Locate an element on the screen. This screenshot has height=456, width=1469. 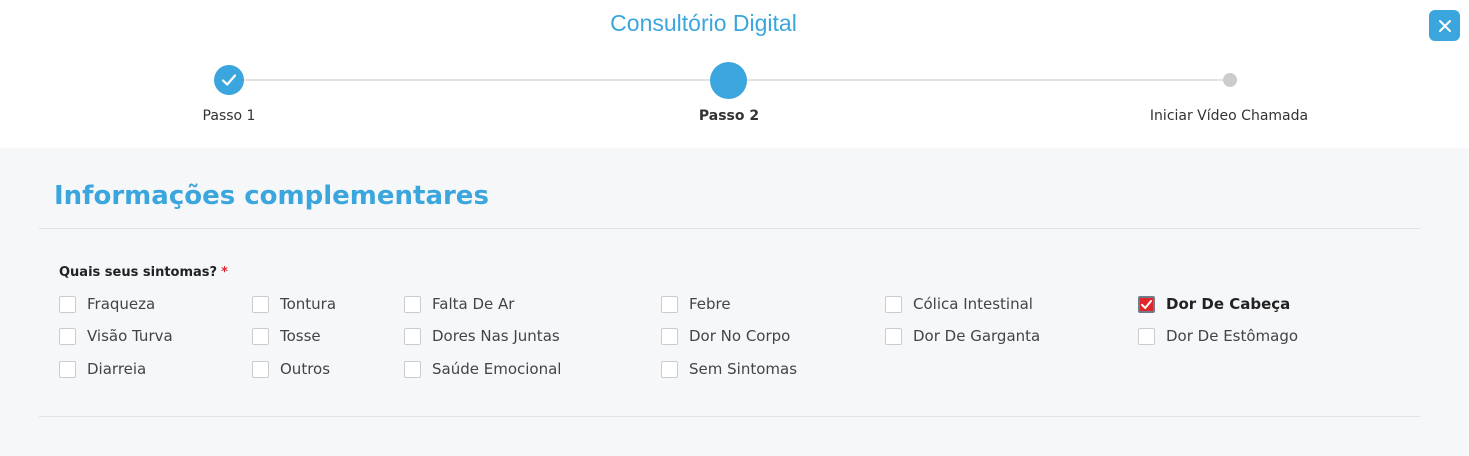
symptom-label: Dores Nas Juntas is located at coordinates (496, 336).